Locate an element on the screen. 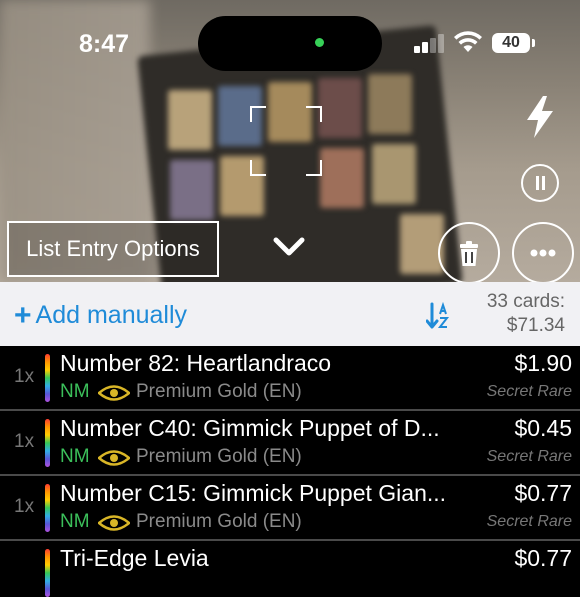  more-icon is located at coordinates (543, 253).